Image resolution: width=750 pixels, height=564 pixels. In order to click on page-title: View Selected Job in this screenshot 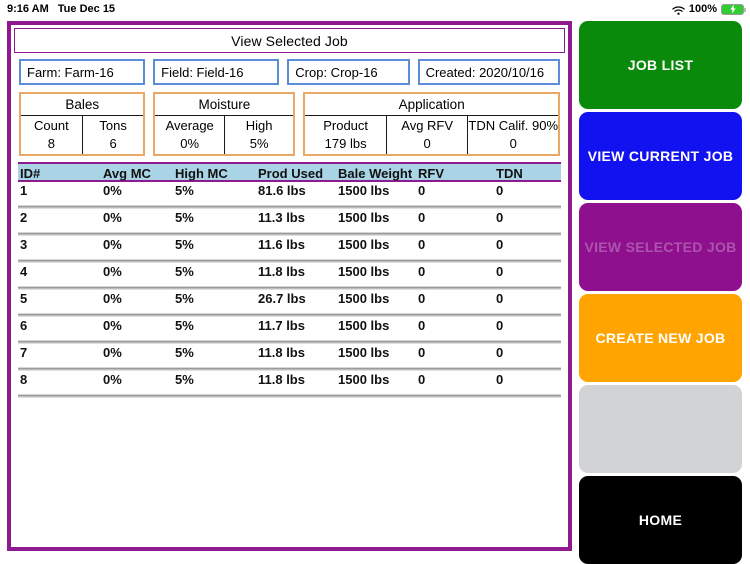, I will do `click(289, 40)`.